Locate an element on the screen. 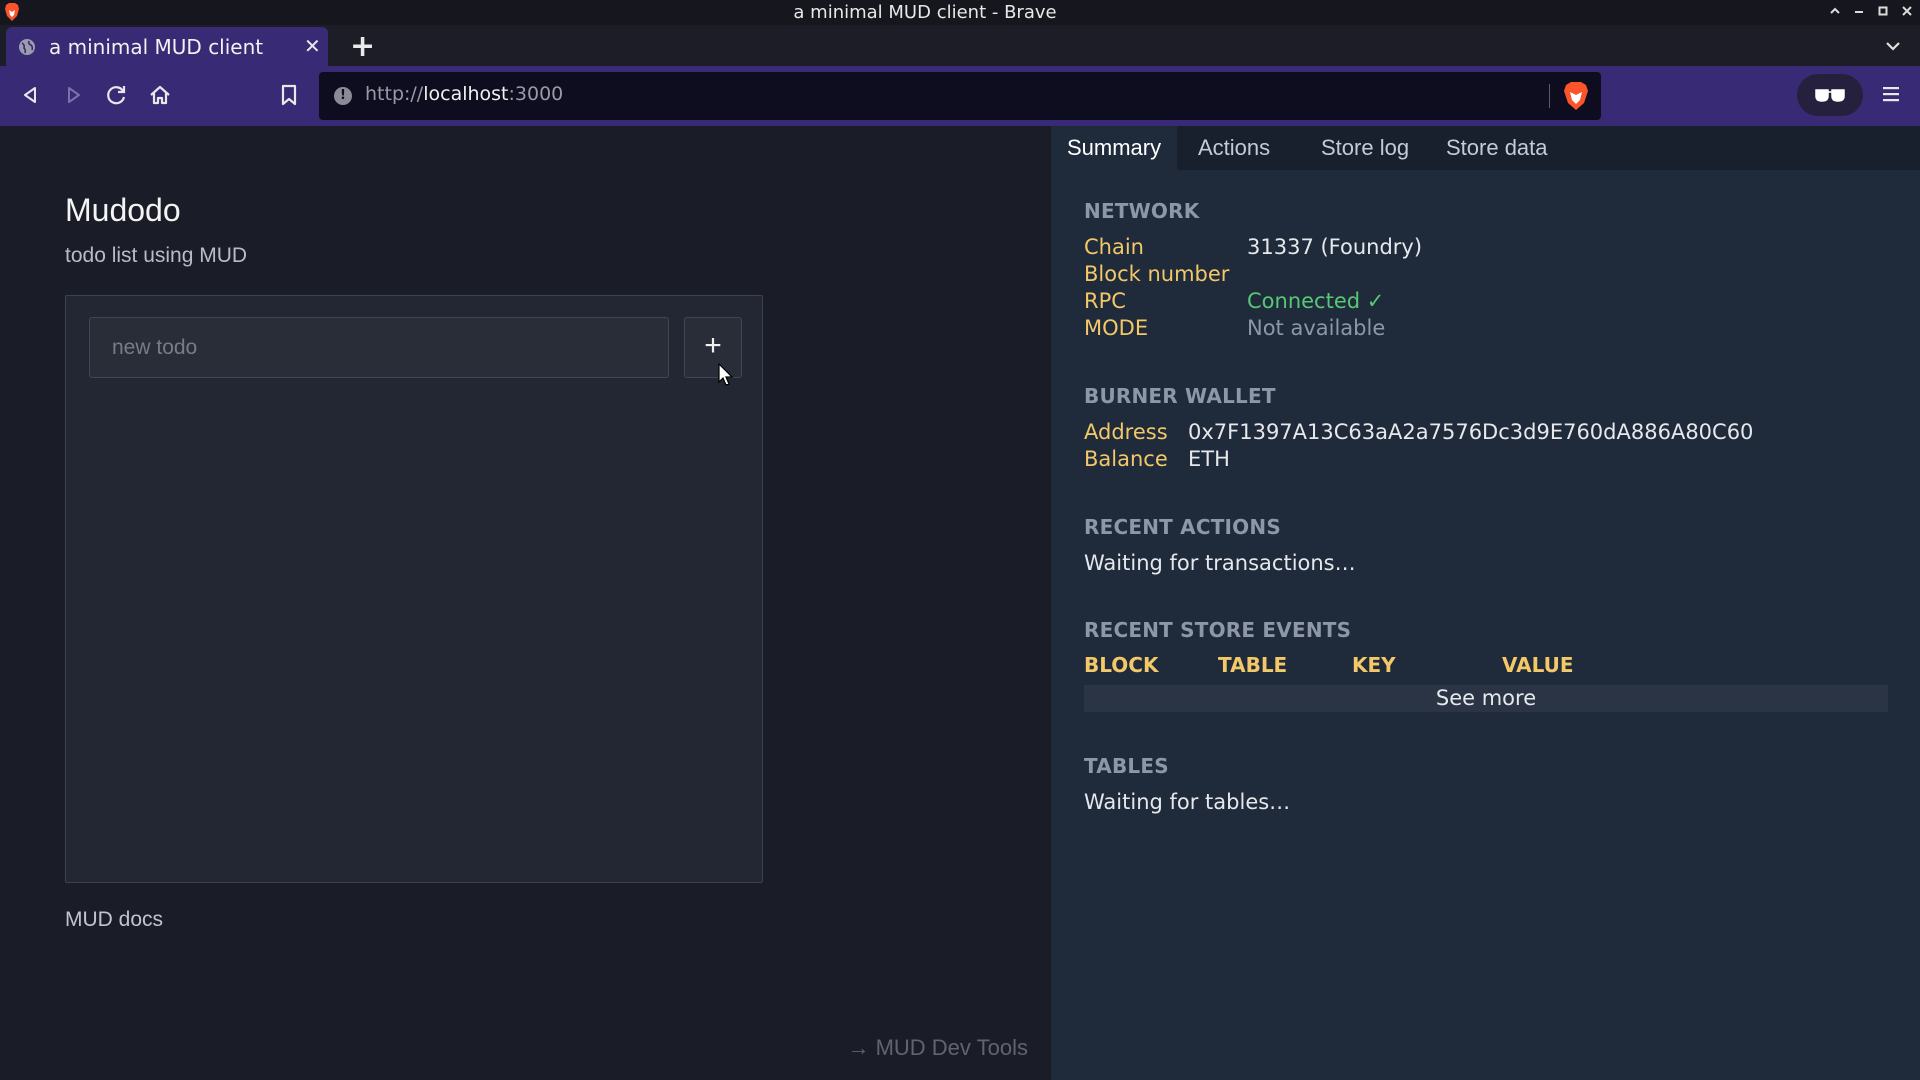  address-bar: ! http://localhost:3000 is located at coordinates (960, 96).